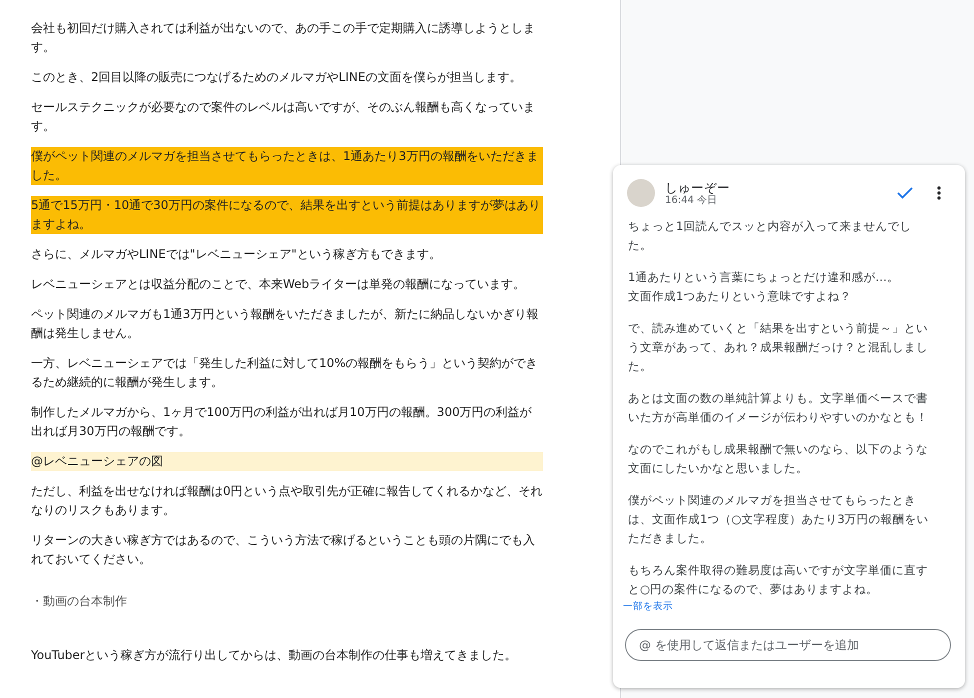 Image resolution: width=974 pixels, height=698 pixels. Describe the element at coordinates (236, 254) in the screenshot. I see `paragraph: さらに、メルマガやLINEでは"レベニューシェア"という稼ぎ方もできます。` at that location.